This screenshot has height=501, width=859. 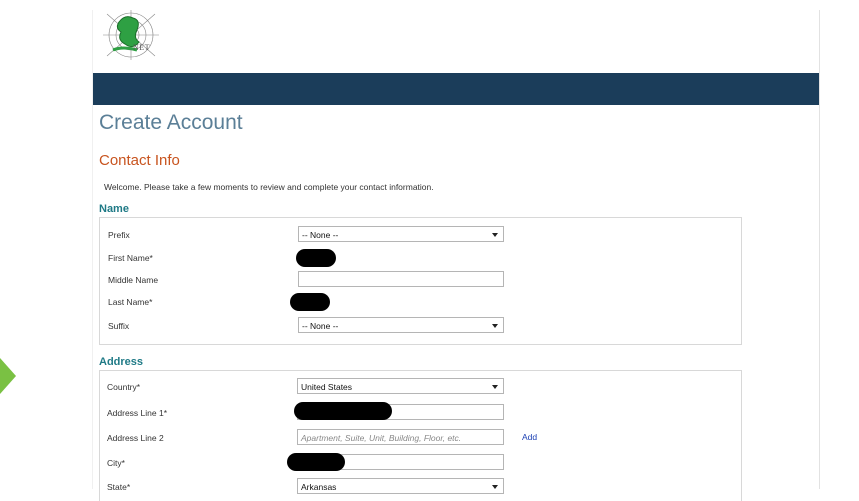 I want to click on country-label: Country*, so click(x=124, y=387).